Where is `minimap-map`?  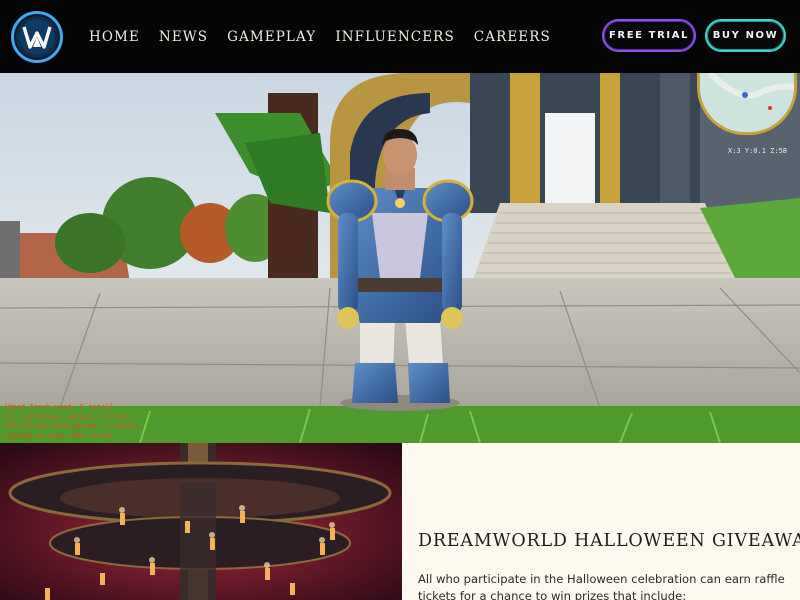 minimap-map is located at coordinates (747, 102).